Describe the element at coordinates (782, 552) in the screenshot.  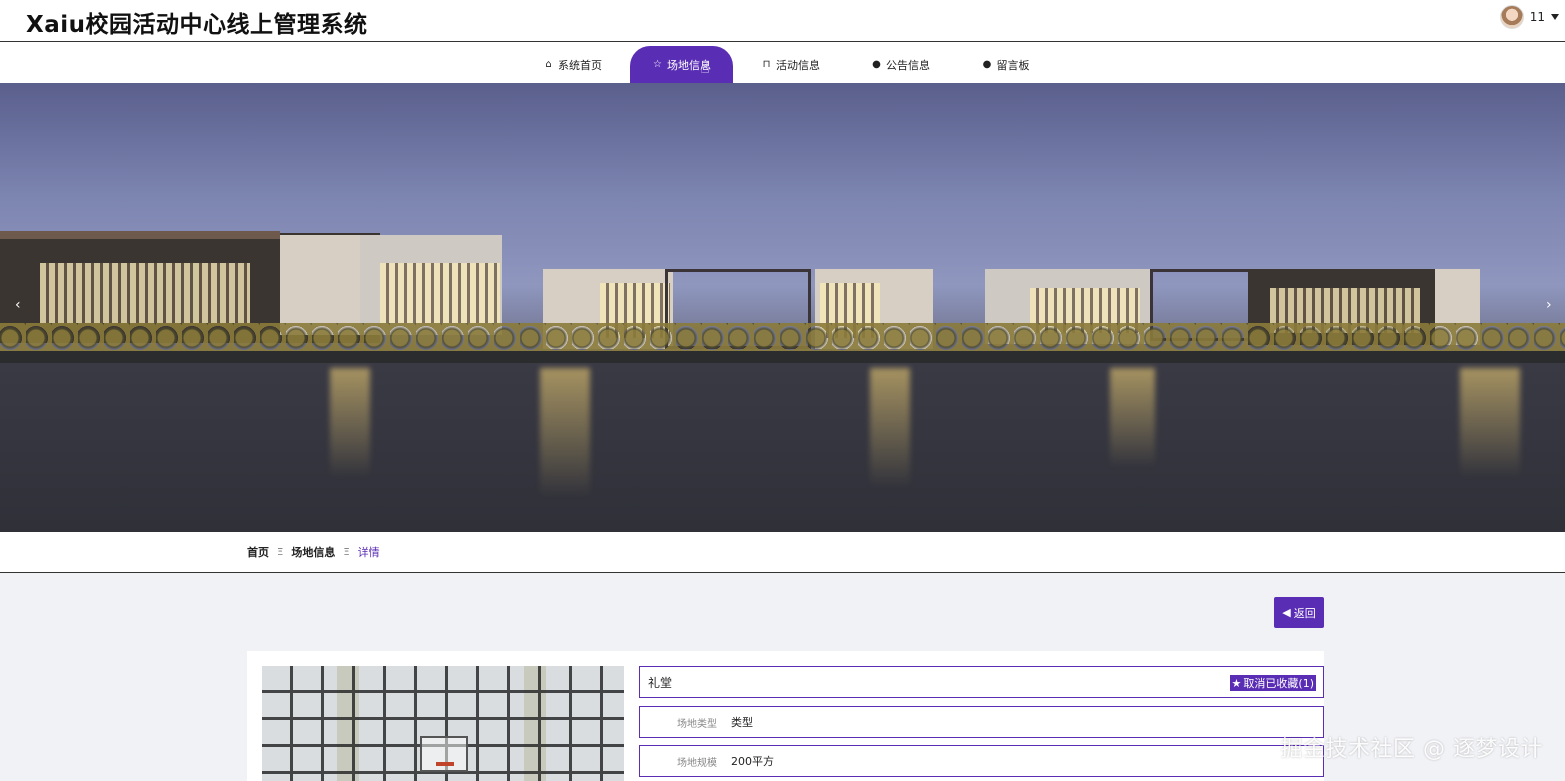
I see `breadcrumb-bar: 首页 Ξ 场地信息 Ξ 详情` at that location.